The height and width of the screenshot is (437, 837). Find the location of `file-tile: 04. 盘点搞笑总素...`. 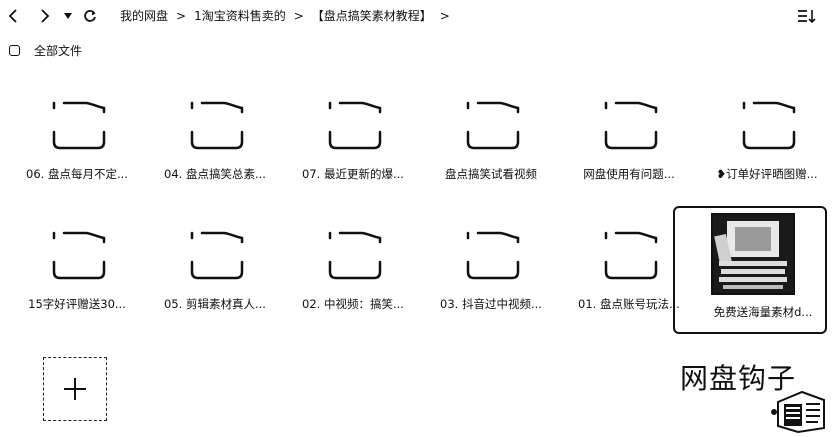

file-tile: 04. 盘点搞笑总素... is located at coordinates (215, 142).